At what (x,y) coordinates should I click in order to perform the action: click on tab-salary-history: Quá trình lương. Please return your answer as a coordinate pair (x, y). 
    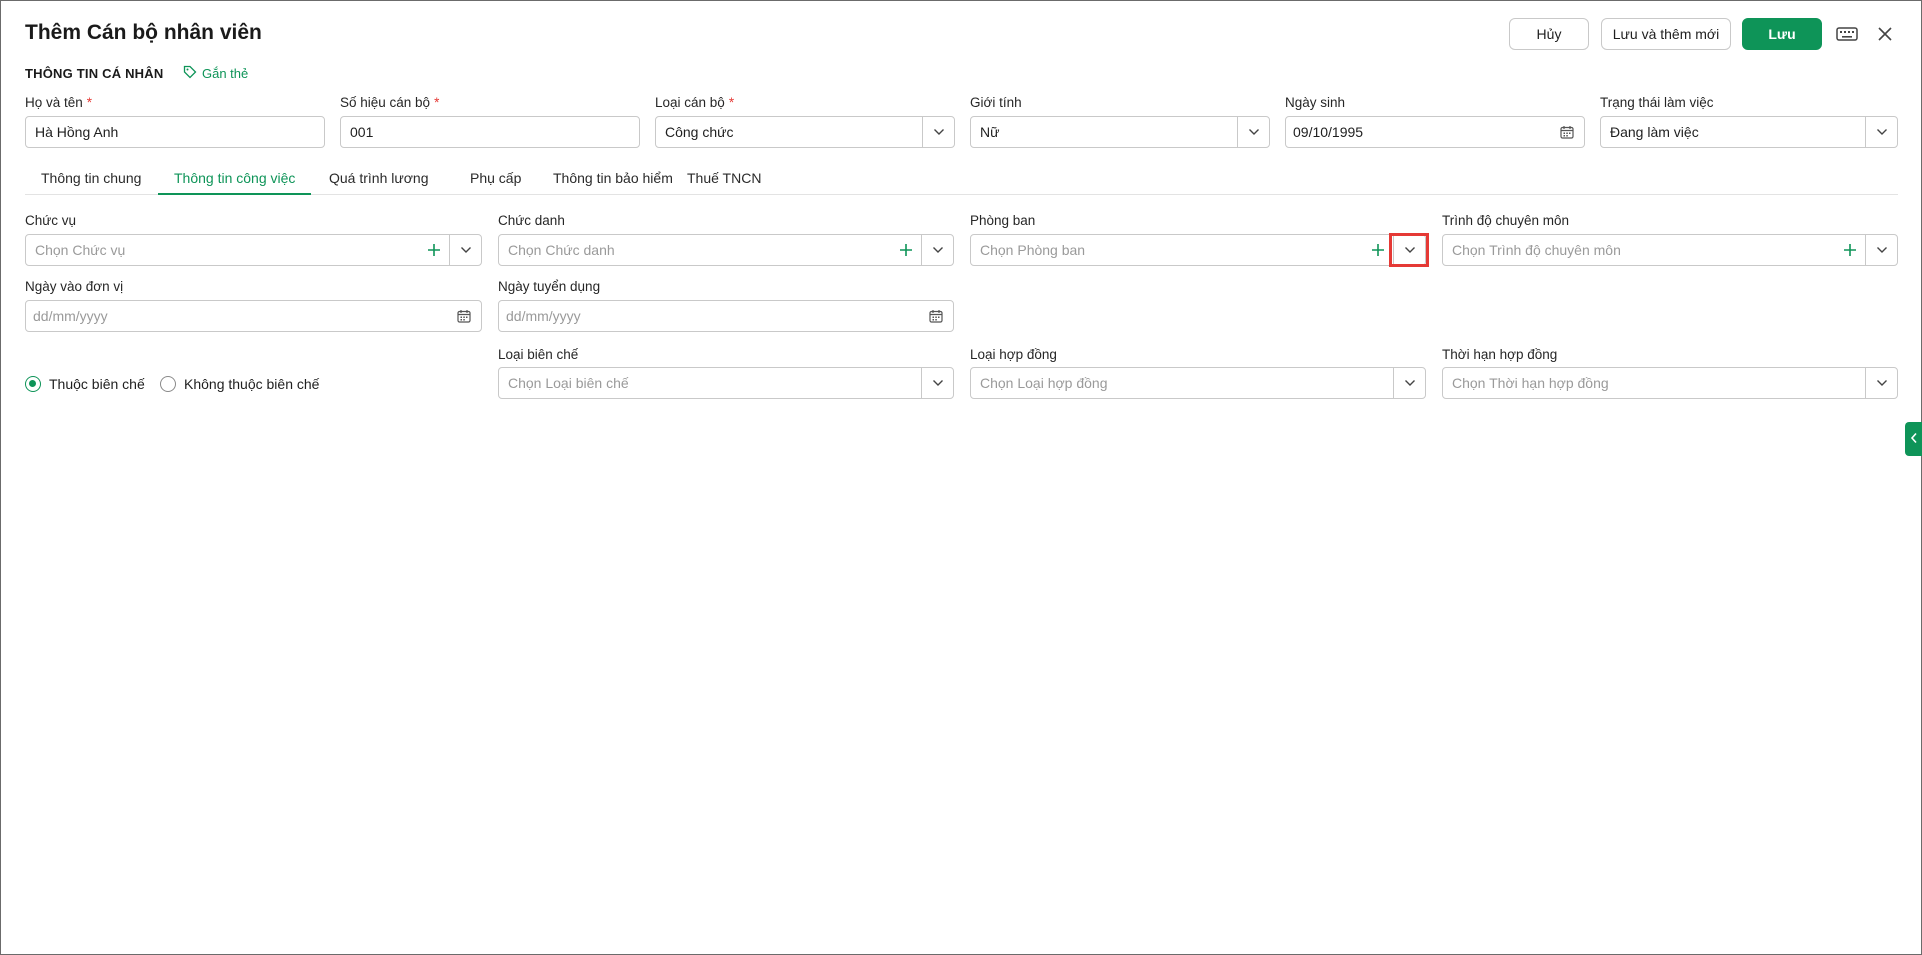
    Looking at the image, I should click on (379, 181).